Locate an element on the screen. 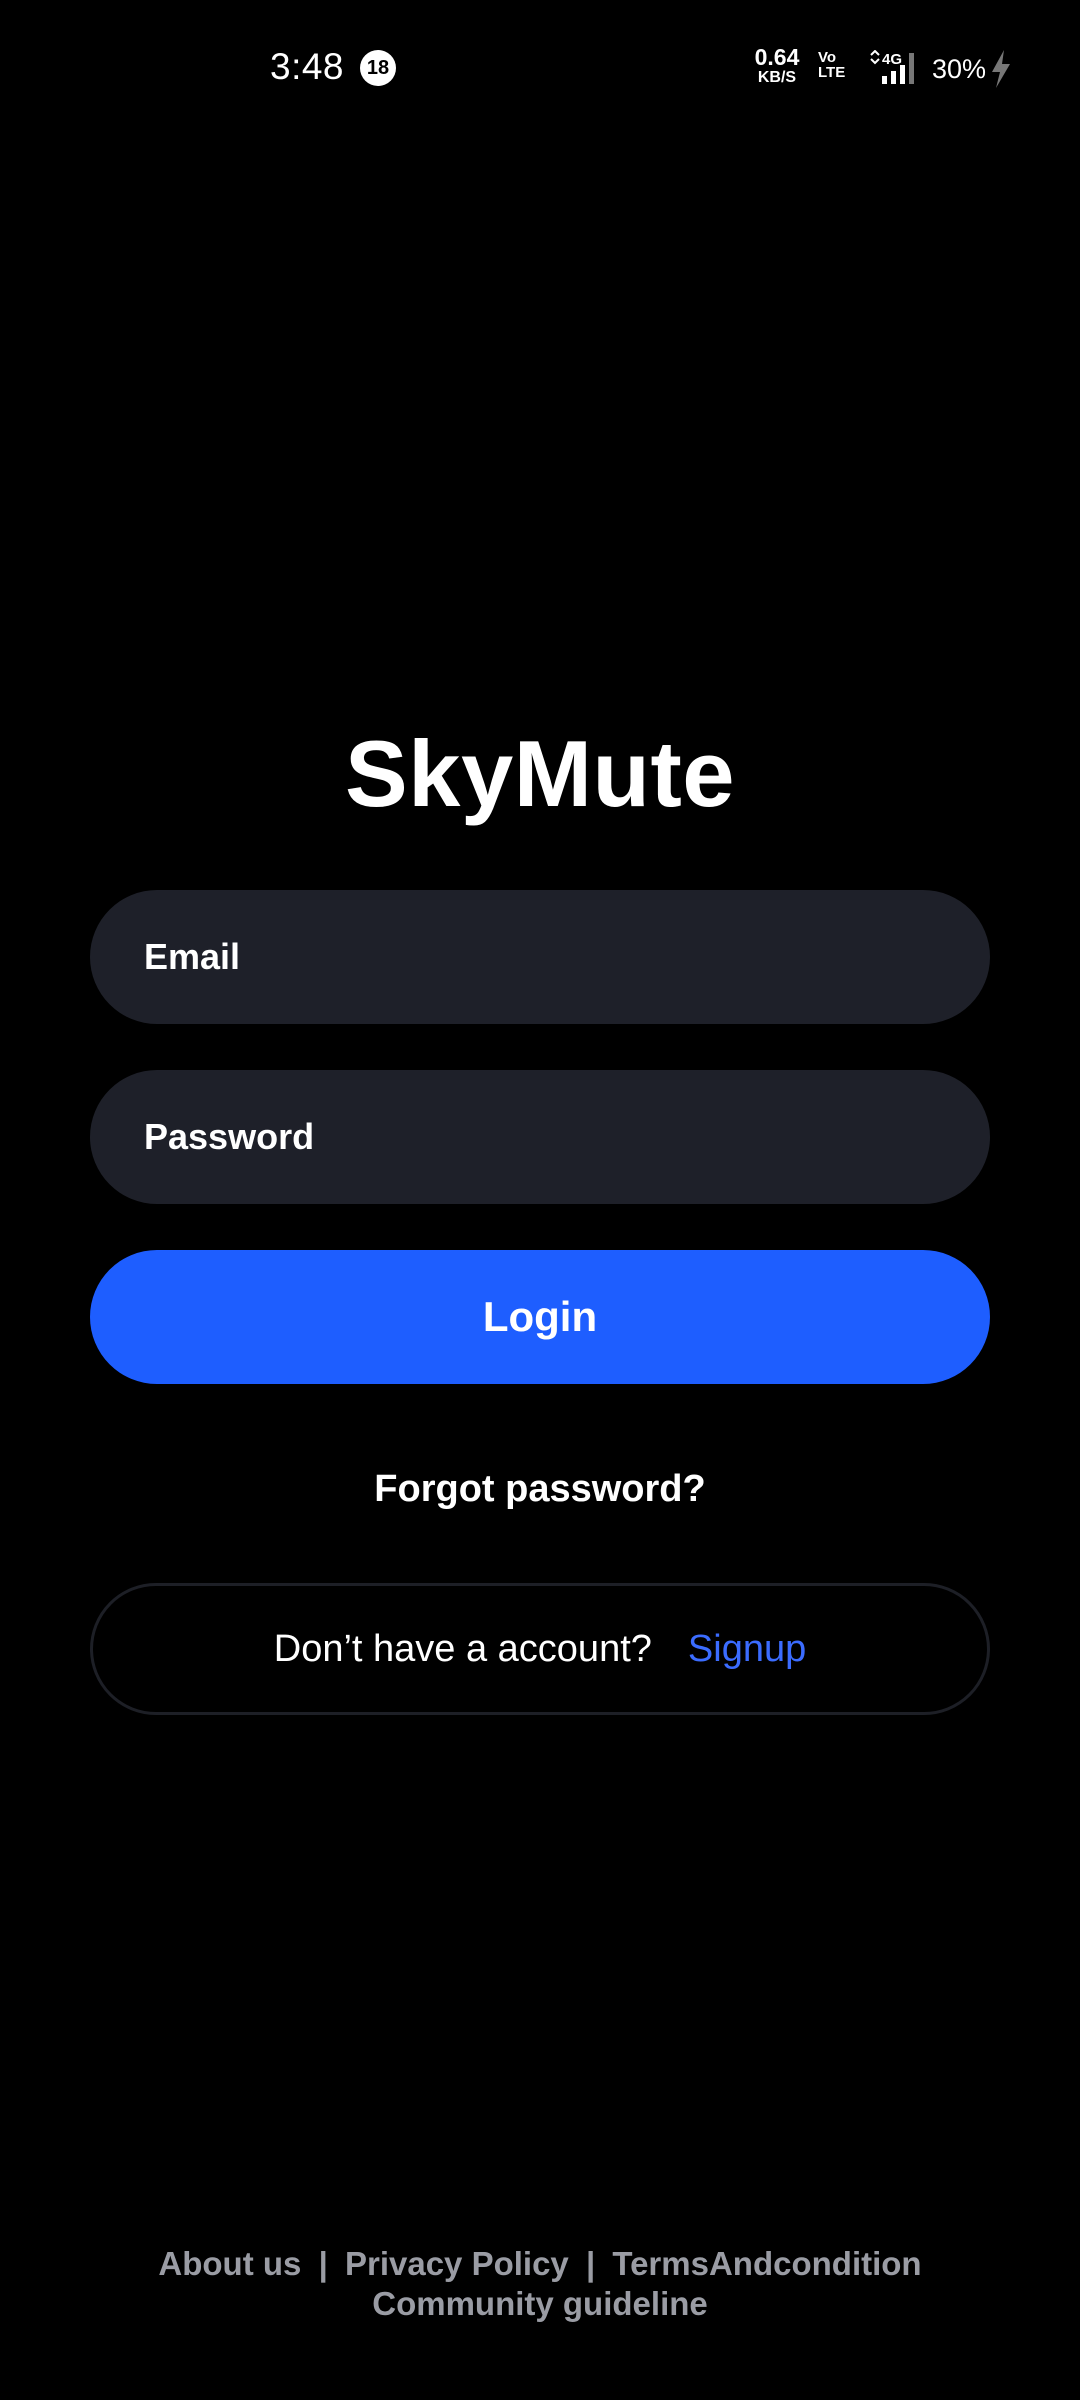 The width and height of the screenshot is (1080, 2400). signup-prompt: Don’t have a account? is located at coordinates (462, 1648).